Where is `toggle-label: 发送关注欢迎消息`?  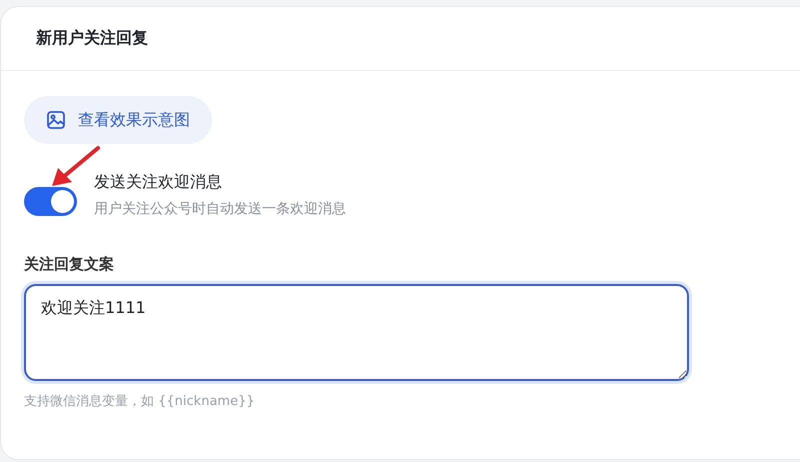
toggle-label: 发送关注欢迎消息 is located at coordinates (158, 182).